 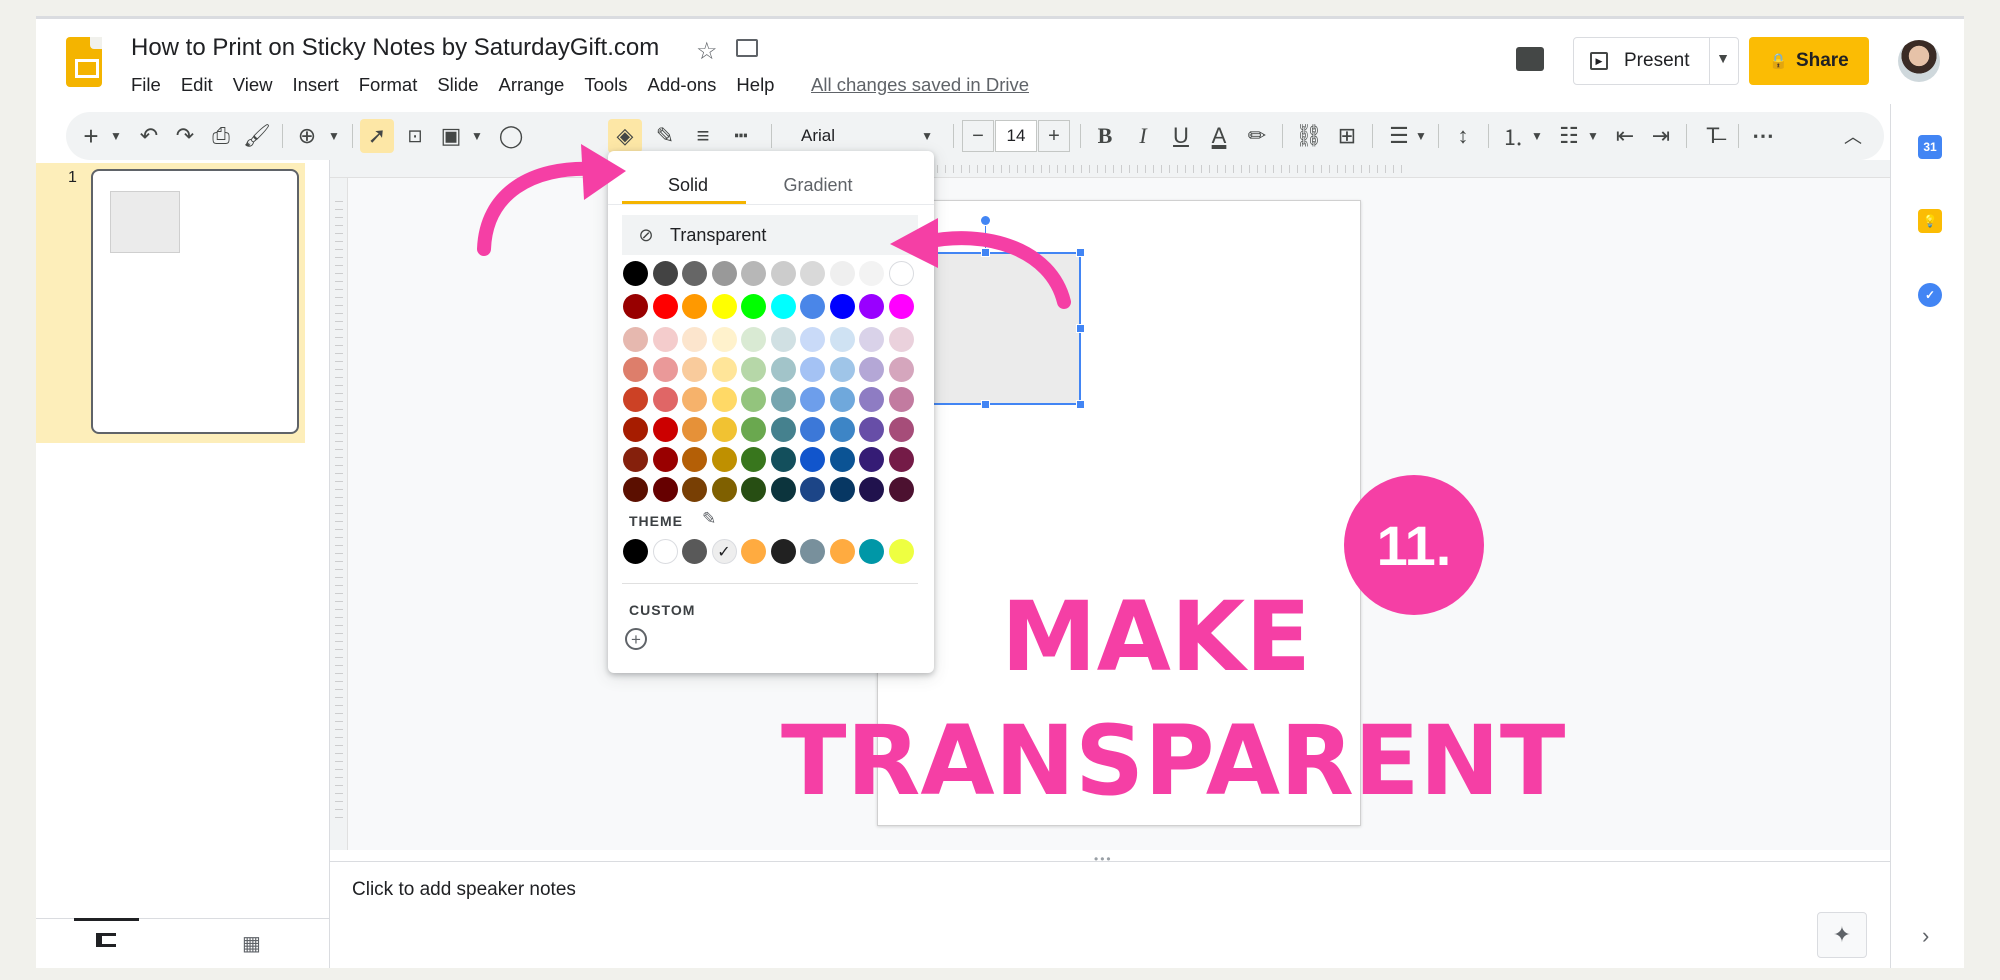 I want to click on tab-gradient: Gradient, so click(x=818, y=185).